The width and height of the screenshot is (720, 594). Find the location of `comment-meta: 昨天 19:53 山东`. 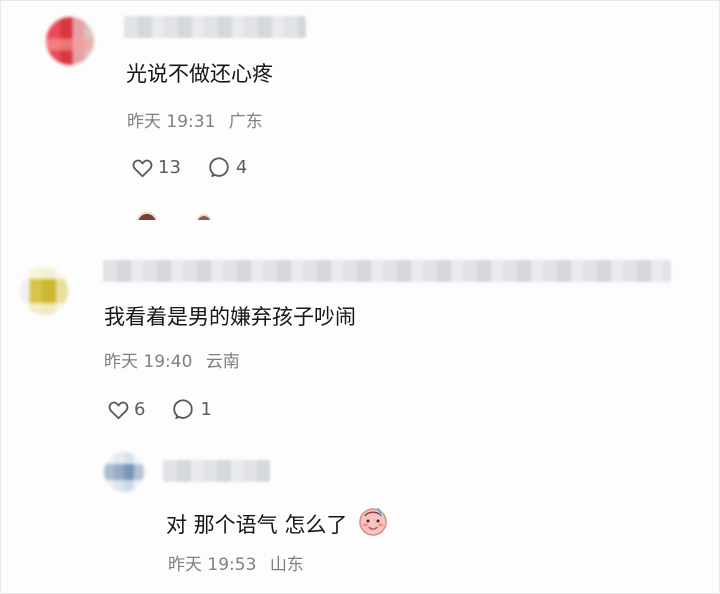

comment-meta: 昨天 19:53 山东 is located at coordinates (236, 565).